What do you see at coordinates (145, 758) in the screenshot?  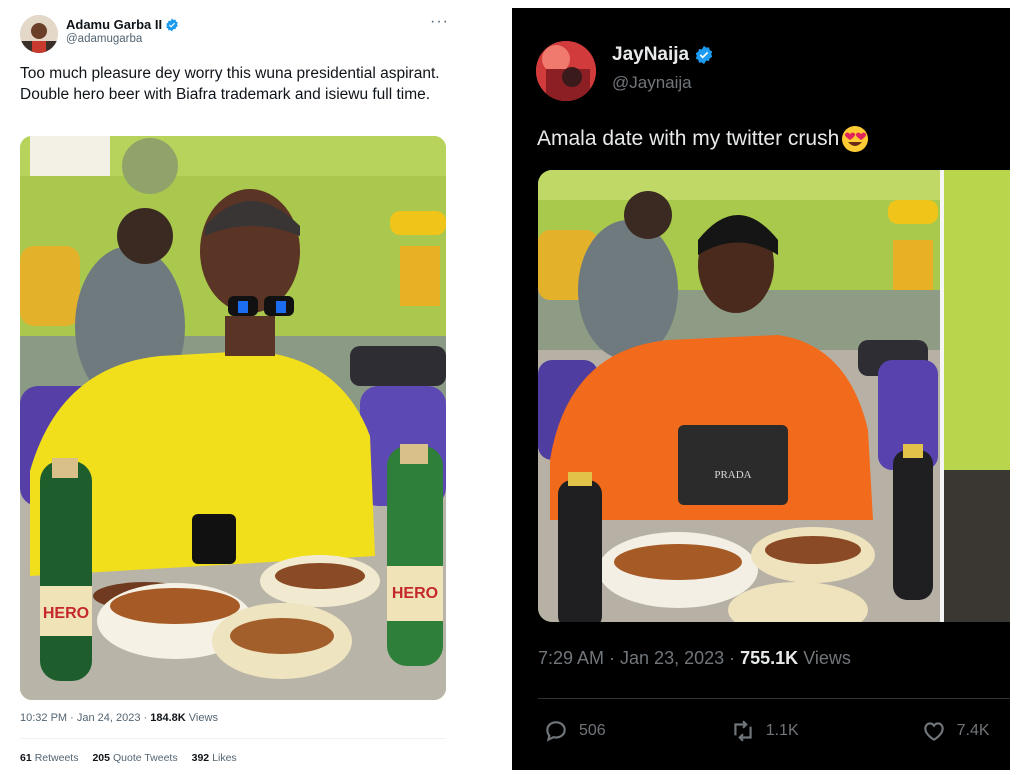 I see `quotes-label: Quote Tweets` at bounding box center [145, 758].